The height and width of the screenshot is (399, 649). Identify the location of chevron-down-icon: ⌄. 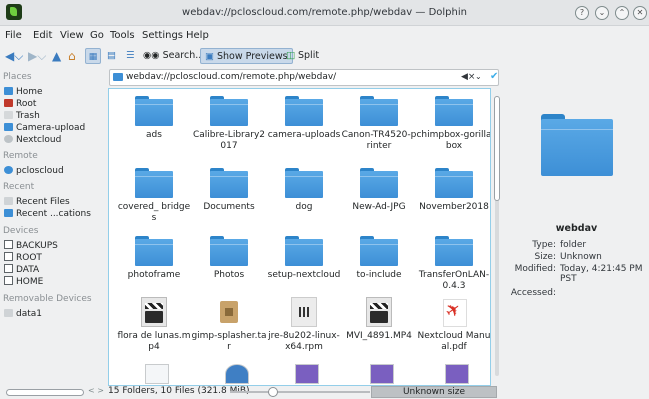
(478, 76).